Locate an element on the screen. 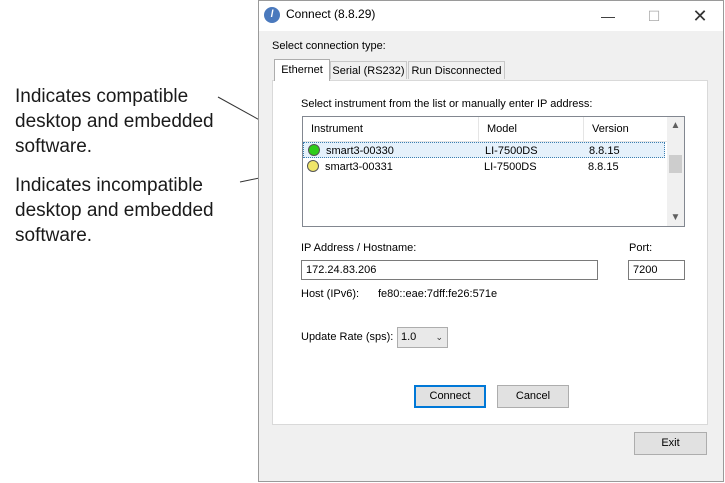  update-rate-value: 1.0 is located at coordinates (409, 337).